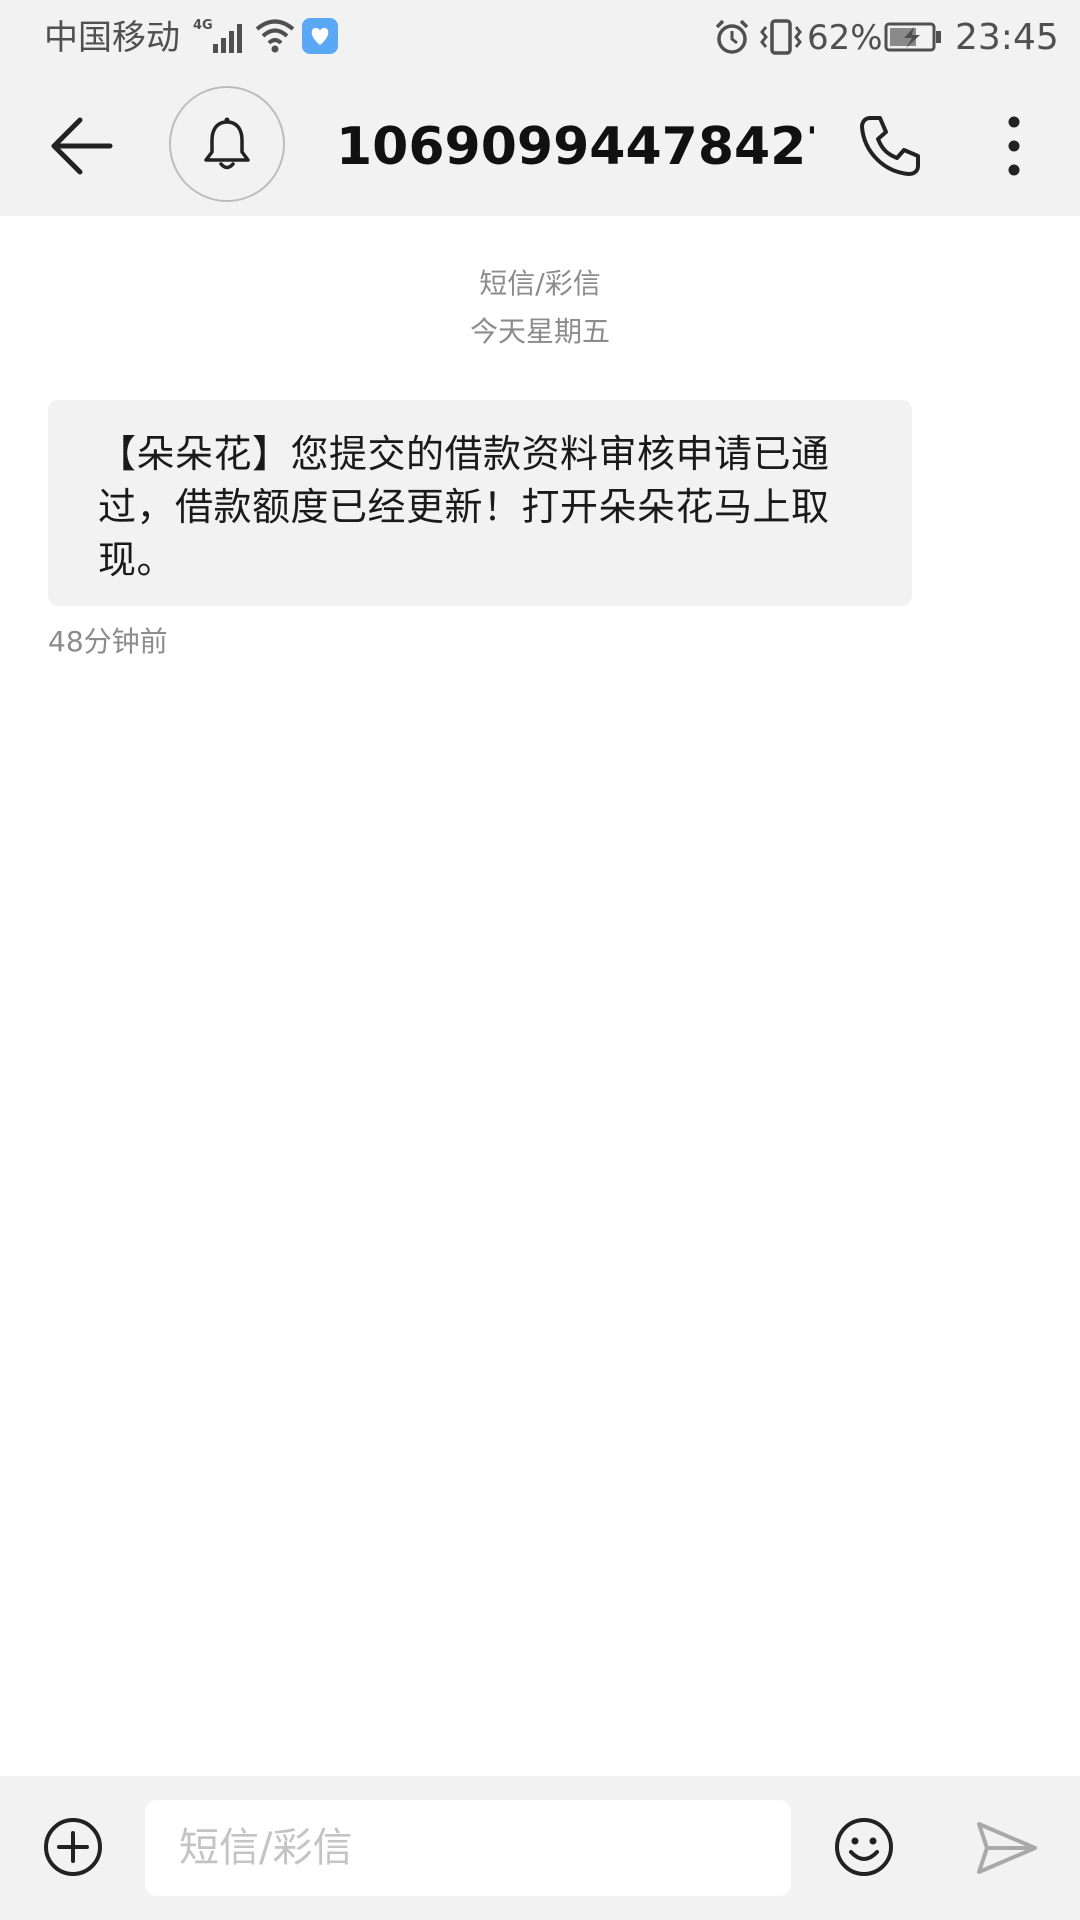 The height and width of the screenshot is (1920, 1080). What do you see at coordinates (108, 641) in the screenshot?
I see `message-timestamp: 48分钟前` at bounding box center [108, 641].